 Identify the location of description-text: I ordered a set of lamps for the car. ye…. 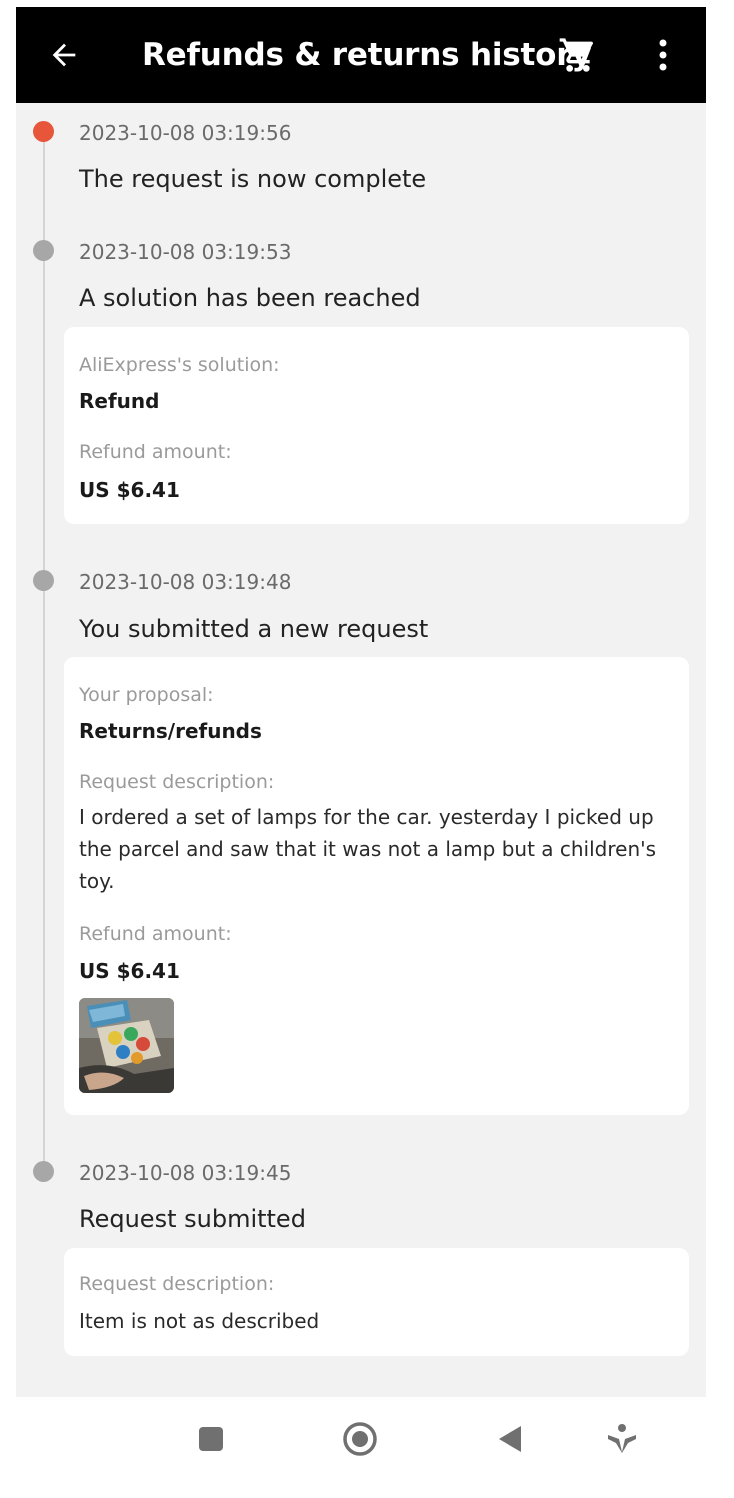
(368, 849).